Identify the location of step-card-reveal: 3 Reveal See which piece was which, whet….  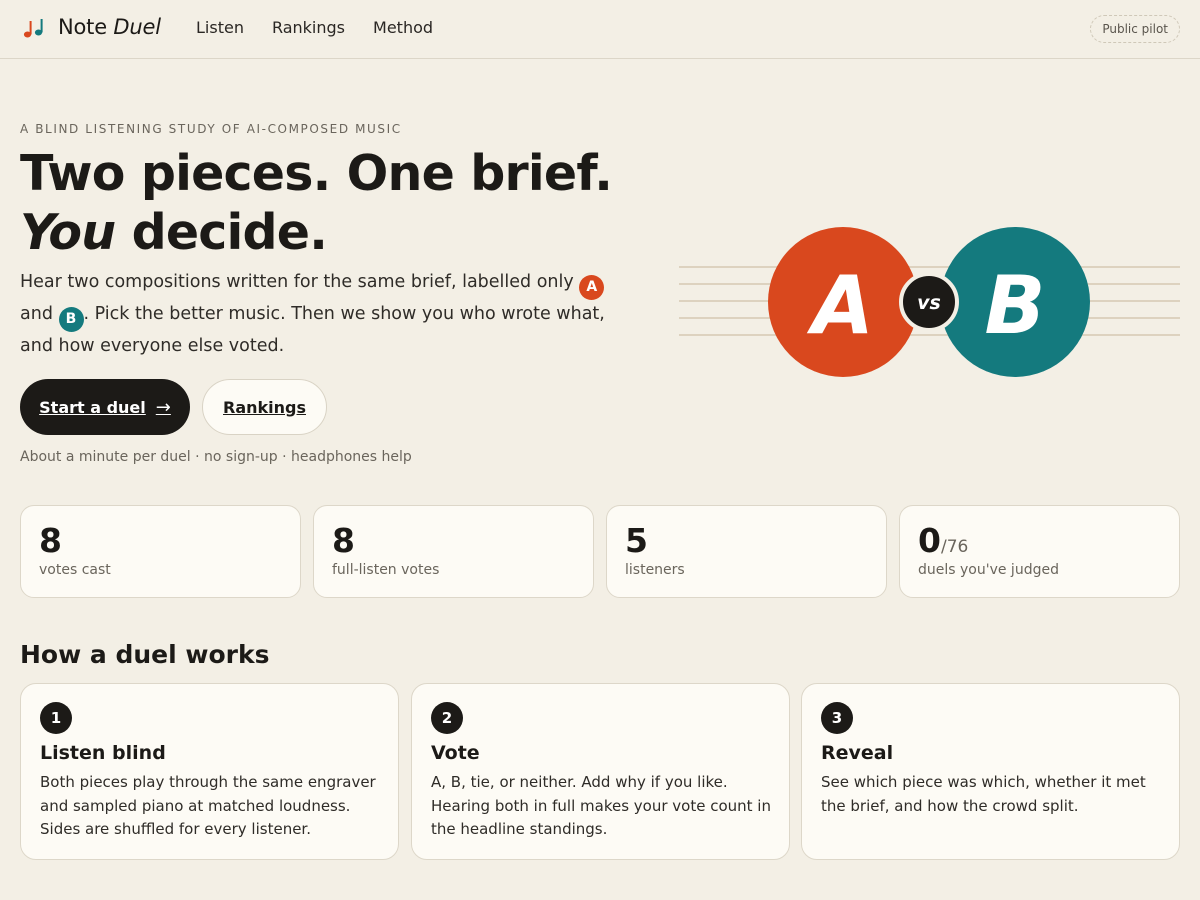
(990, 771).